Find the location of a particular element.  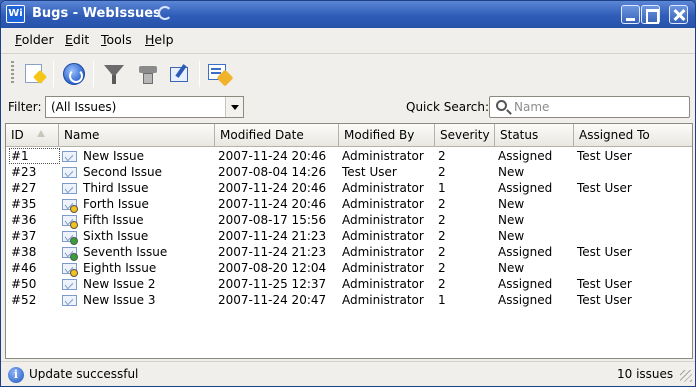

cell-id: #37 is located at coordinates (24, 236).